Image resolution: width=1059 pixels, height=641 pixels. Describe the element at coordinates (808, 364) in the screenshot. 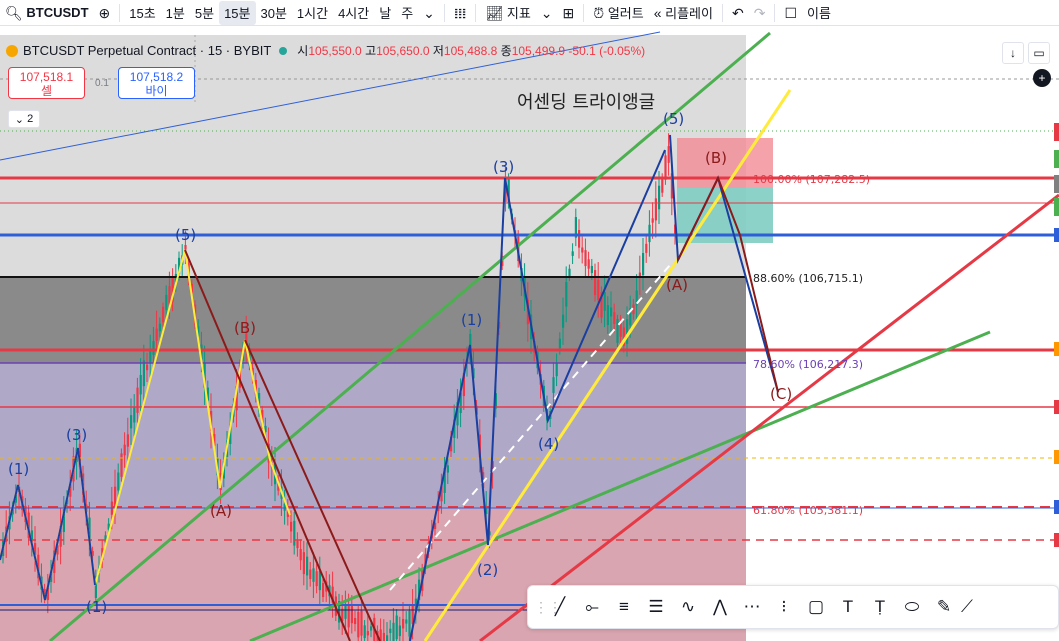

I see `fib-label-786: 78.60% (106,217.3)` at that location.